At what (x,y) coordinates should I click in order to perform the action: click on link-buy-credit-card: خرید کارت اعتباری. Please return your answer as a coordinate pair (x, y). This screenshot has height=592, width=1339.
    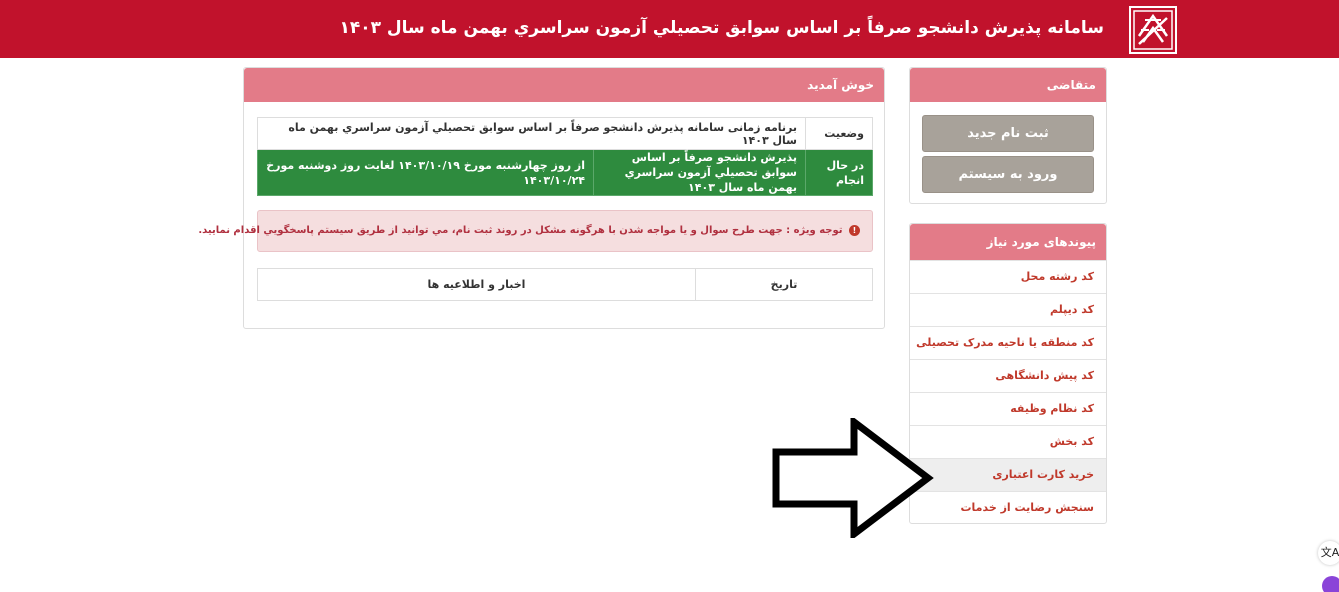
    Looking at the image, I should click on (1008, 474).